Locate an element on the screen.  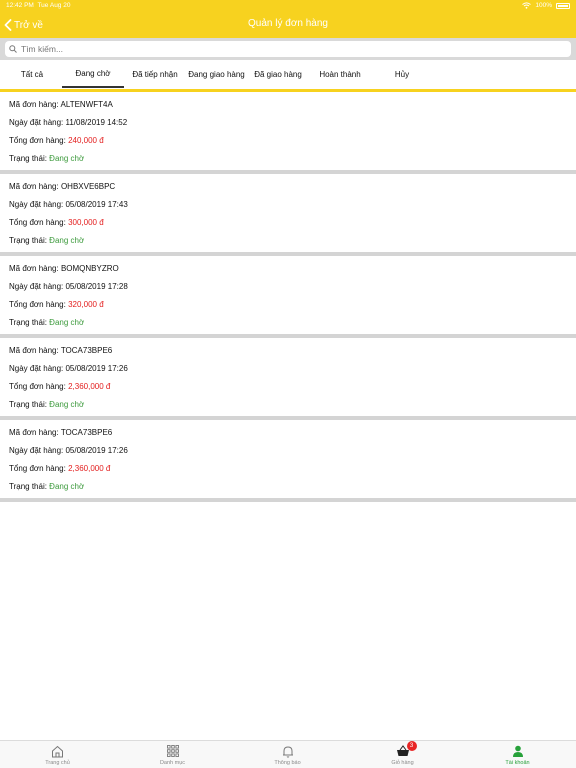
order-code-line: Mã đơn hàng: BOMQNBYZRO is located at coordinates (64, 268).